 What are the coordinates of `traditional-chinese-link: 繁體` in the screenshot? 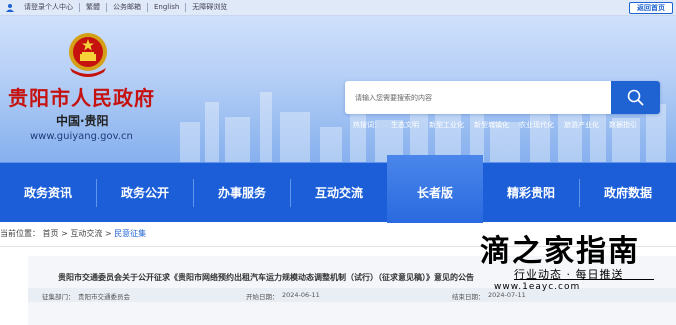 It's located at (93, 7).